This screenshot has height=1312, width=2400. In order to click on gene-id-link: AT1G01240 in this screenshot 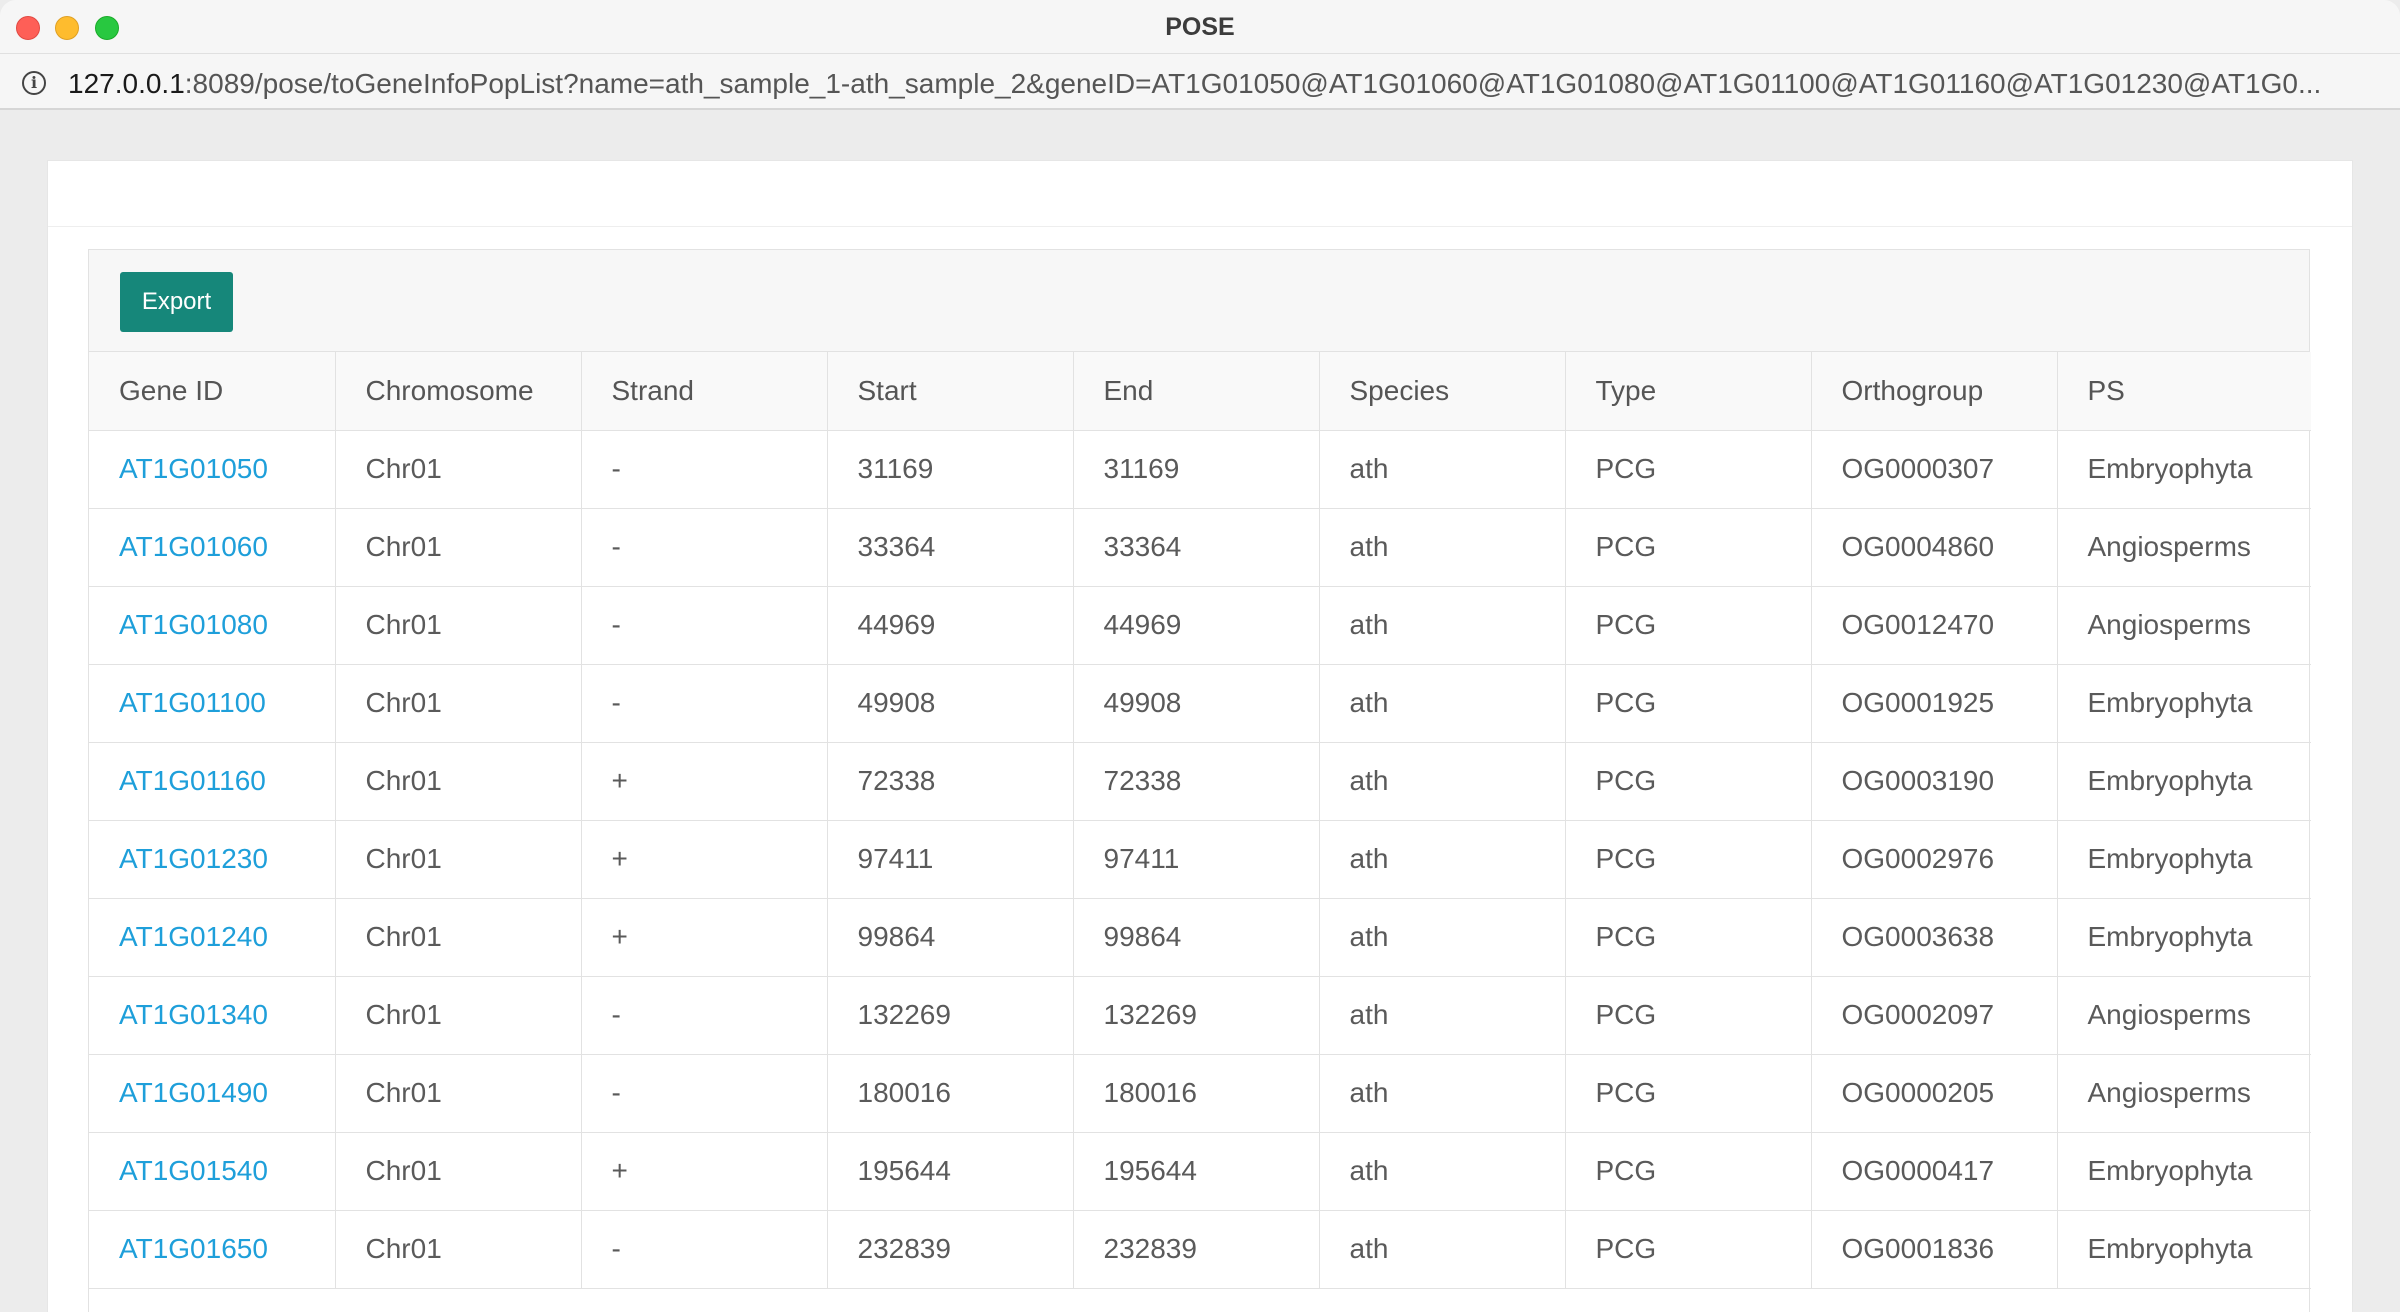, I will do `click(193, 936)`.